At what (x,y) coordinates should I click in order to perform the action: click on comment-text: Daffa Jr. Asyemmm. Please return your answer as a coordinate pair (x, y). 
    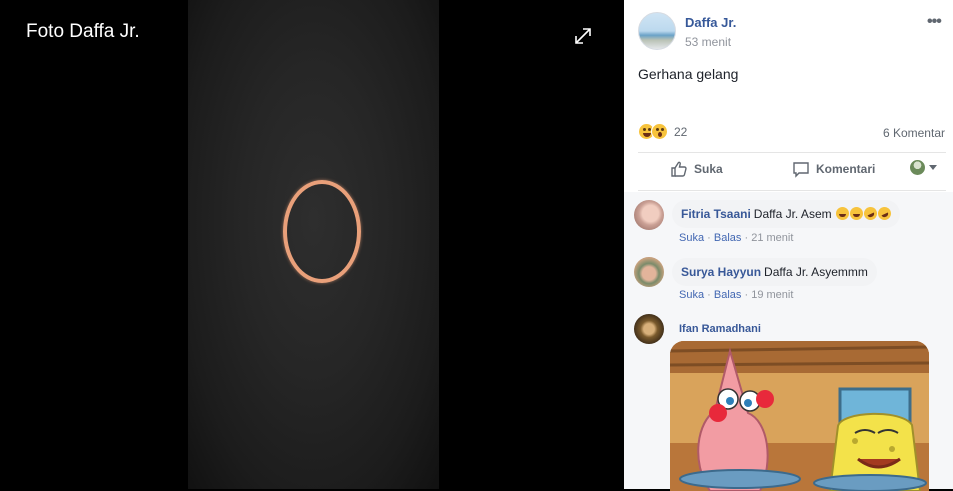
    Looking at the image, I should click on (816, 272).